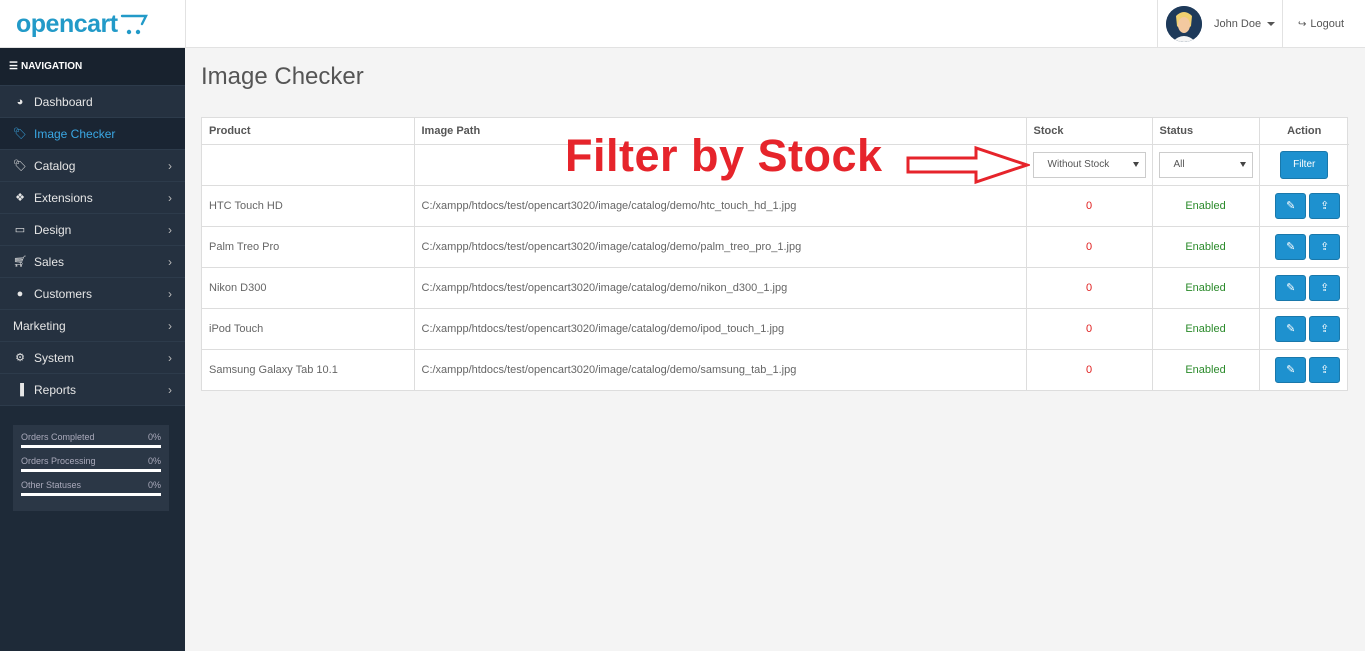  I want to click on stat-other-statuses: Other Statuses 0%, so click(91, 488).